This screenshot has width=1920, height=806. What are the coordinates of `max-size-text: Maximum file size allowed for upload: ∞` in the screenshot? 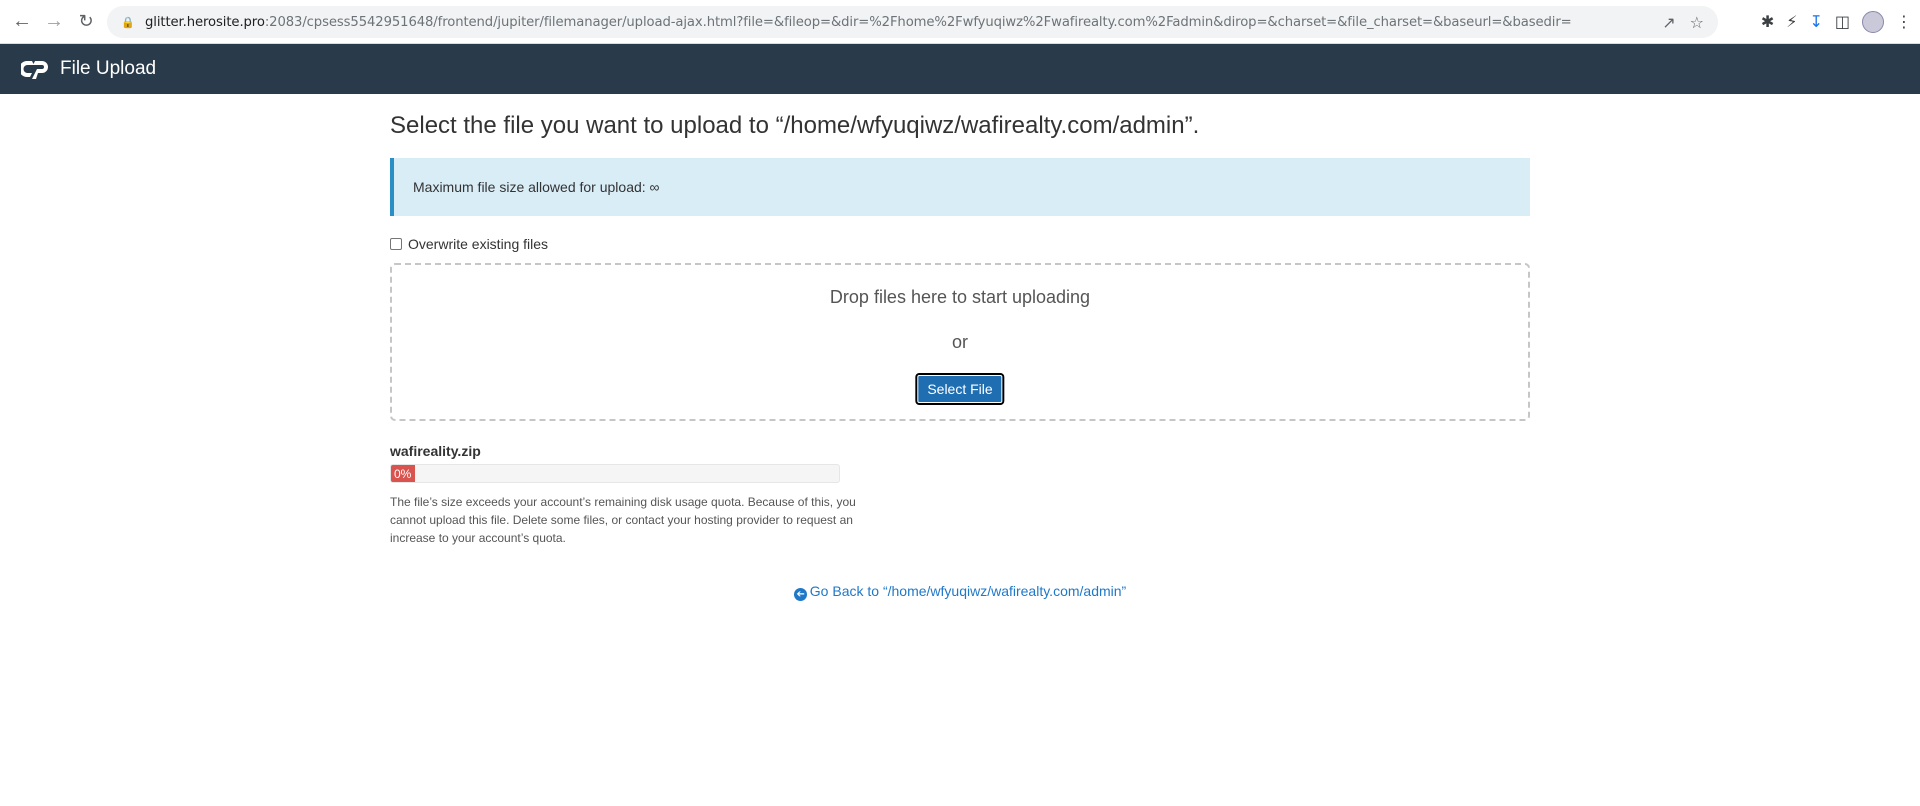 It's located at (536, 187).